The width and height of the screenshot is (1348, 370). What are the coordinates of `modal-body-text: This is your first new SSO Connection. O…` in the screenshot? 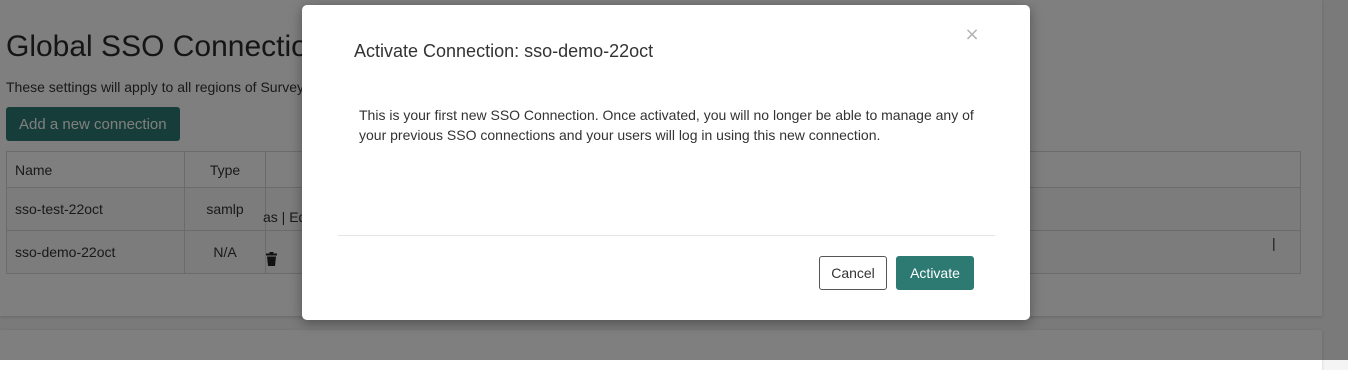 It's located at (666, 125).